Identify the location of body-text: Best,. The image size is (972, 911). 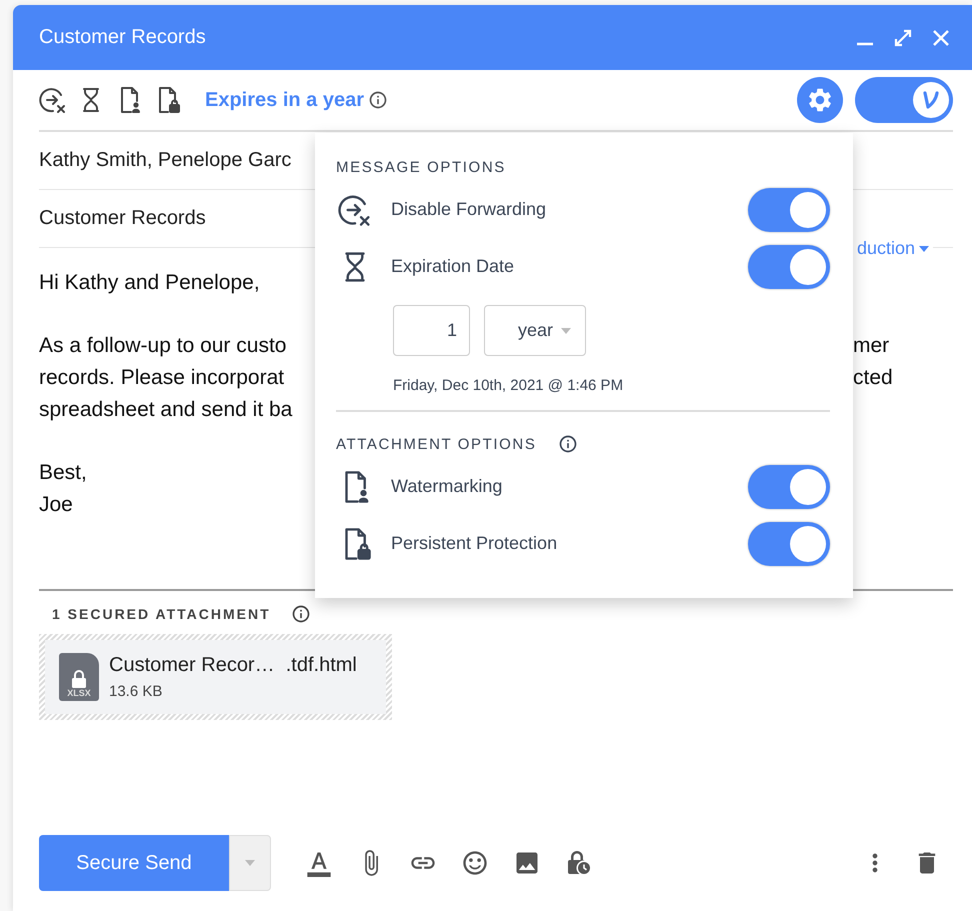
(63, 473).